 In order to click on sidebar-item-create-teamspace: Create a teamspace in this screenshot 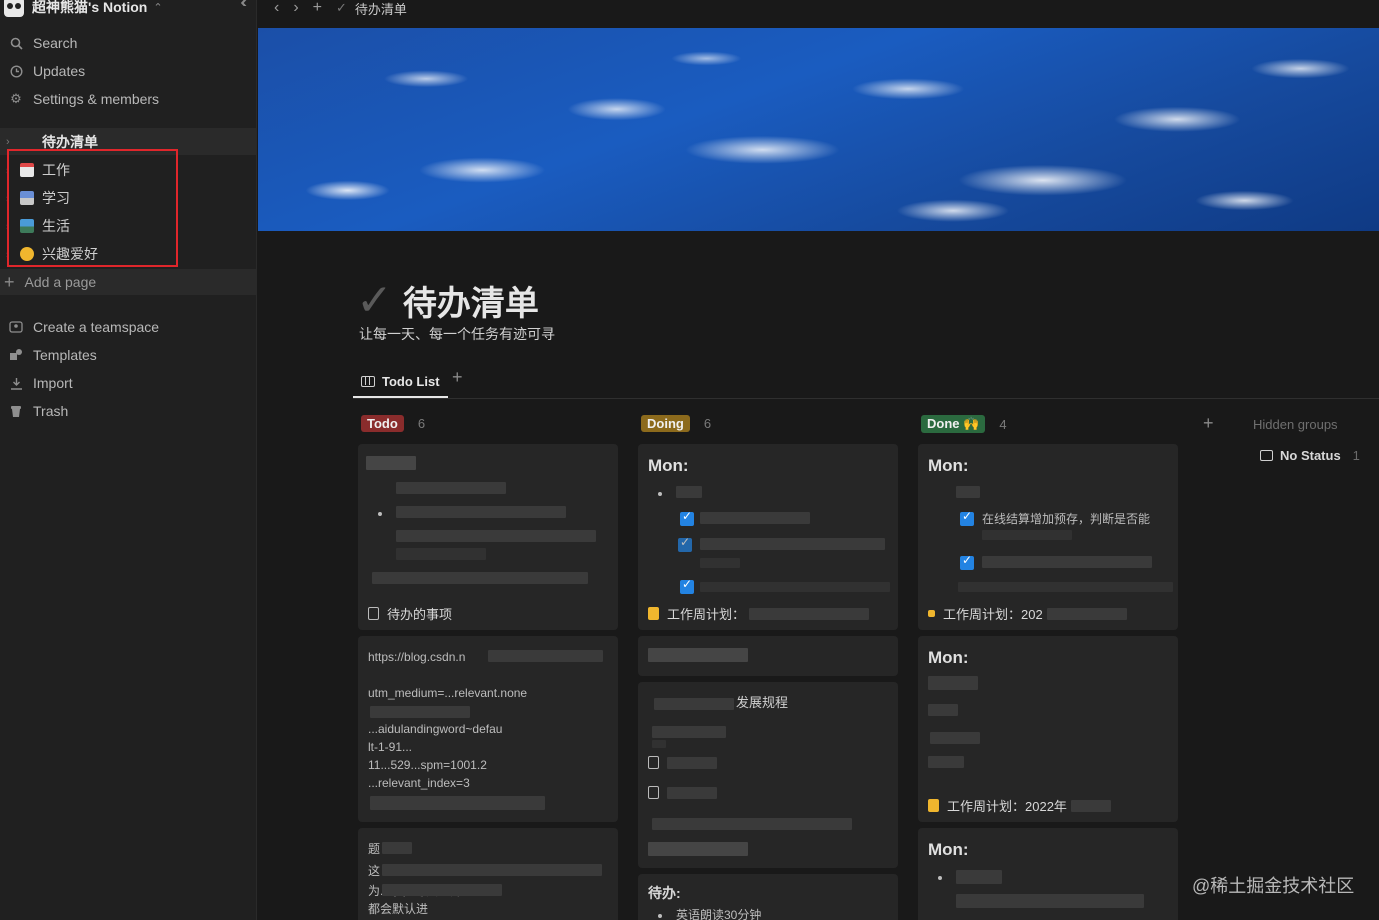, I will do `click(128, 327)`.